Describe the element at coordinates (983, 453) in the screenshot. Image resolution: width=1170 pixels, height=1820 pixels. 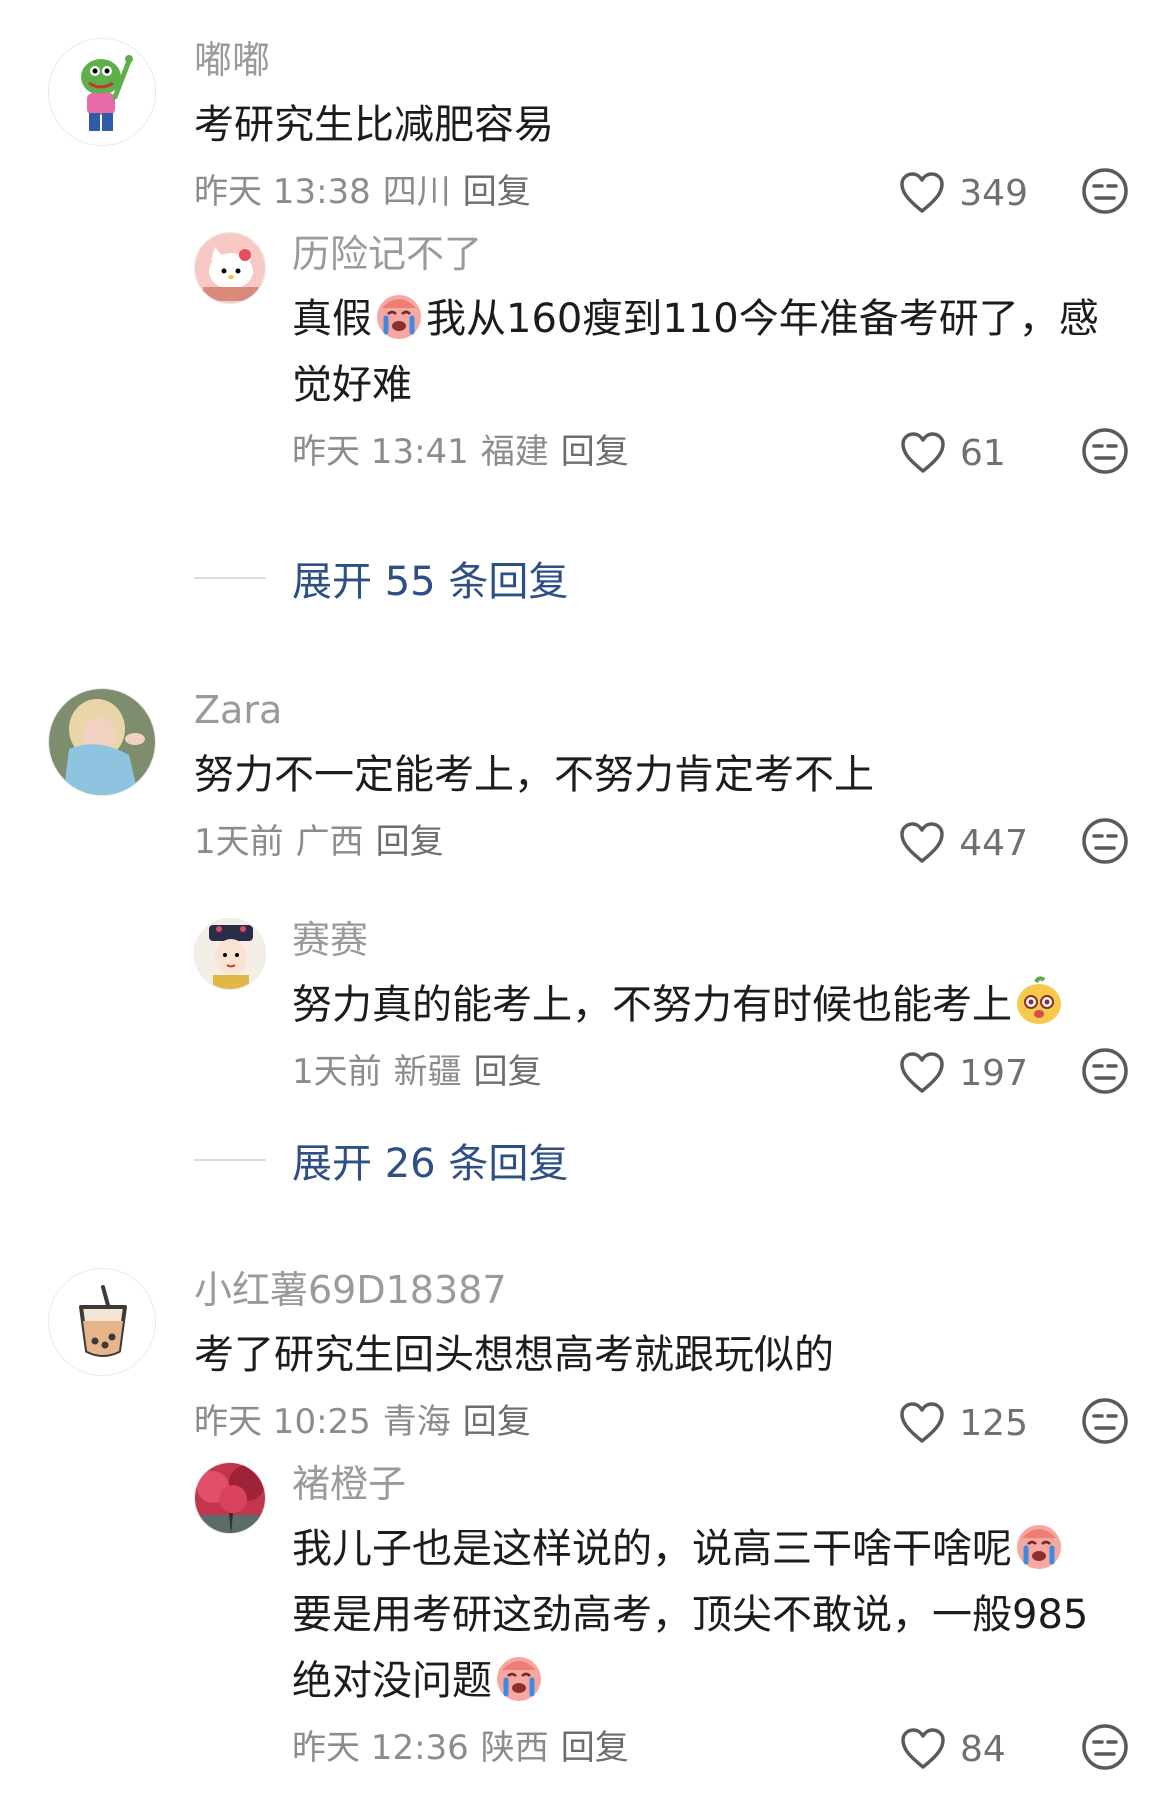
I see `like-count: 61` at that location.